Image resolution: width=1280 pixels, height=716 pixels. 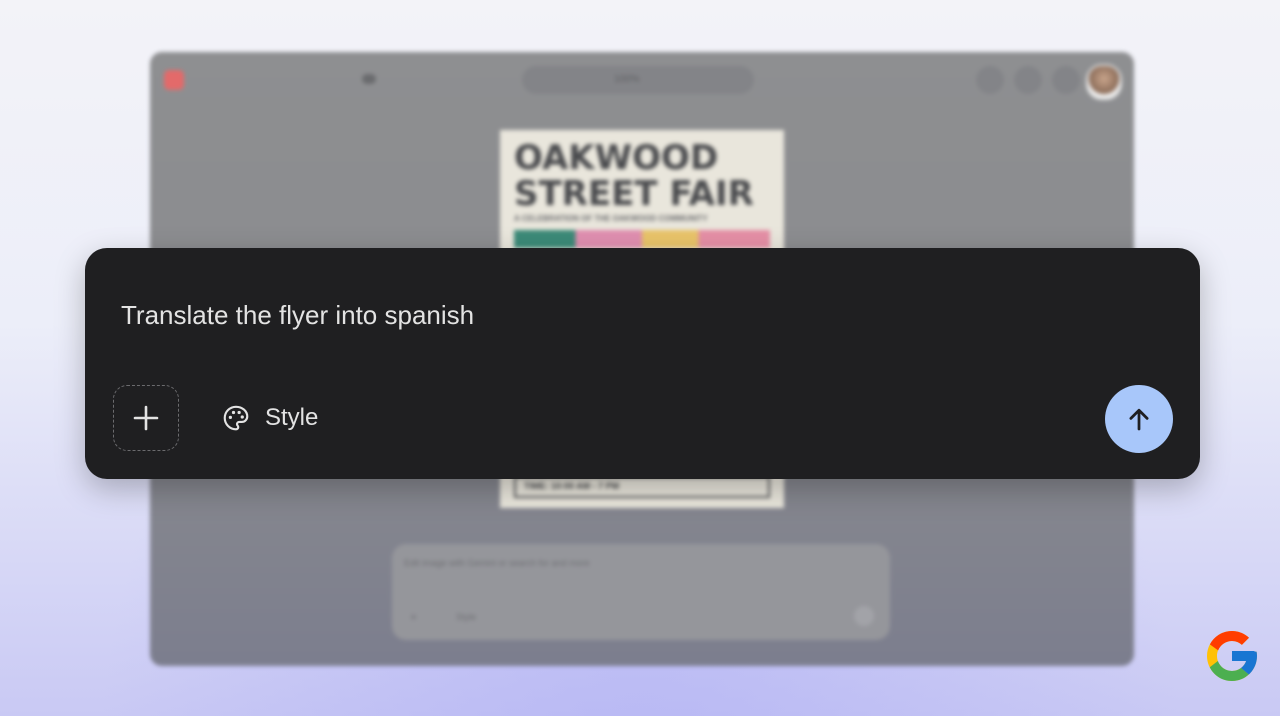 I want to click on background-plus-icon: +, so click(x=414, y=617).